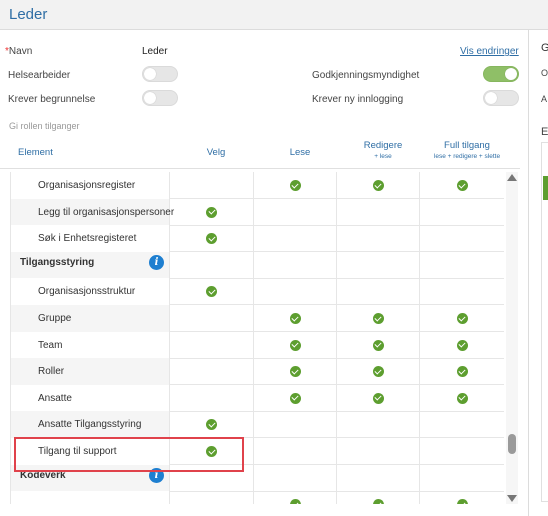 This screenshot has width=548, height=516. I want to click on right-panel-heading: G, so click(544, 48).